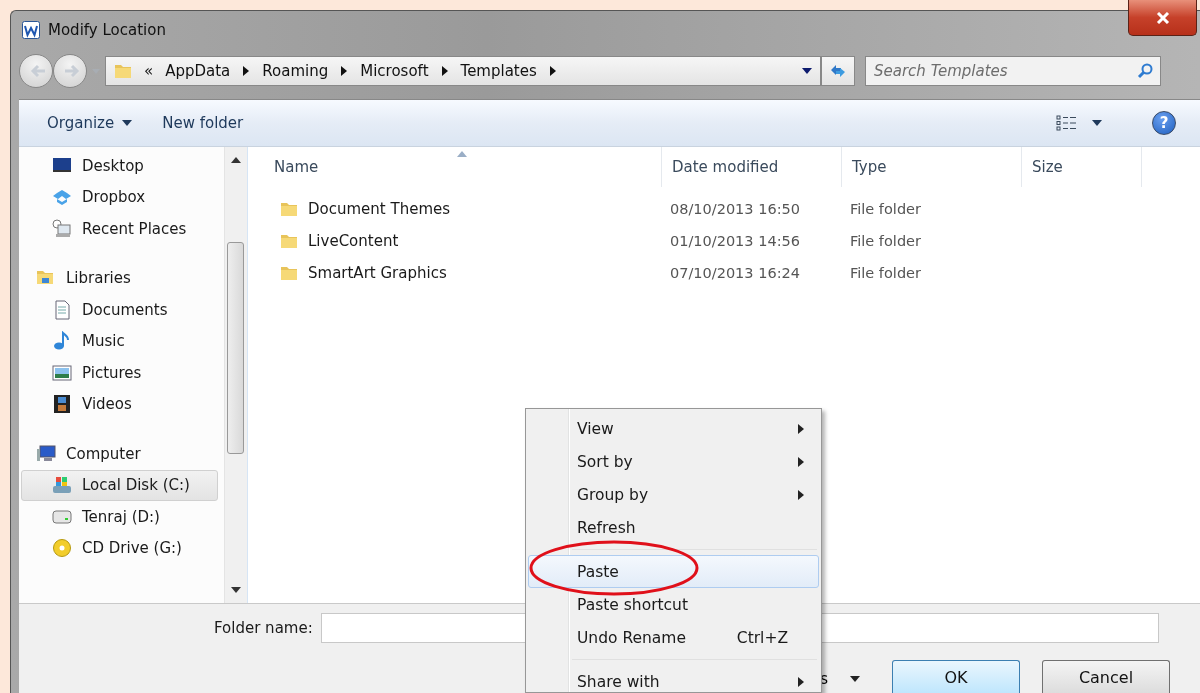 The width and height of the screenshot is (1200, 693). Describe the element at coordinates (735, 209) in the screenshot. I see `date-cell-text: 08/10/2013 16:50` at that location.